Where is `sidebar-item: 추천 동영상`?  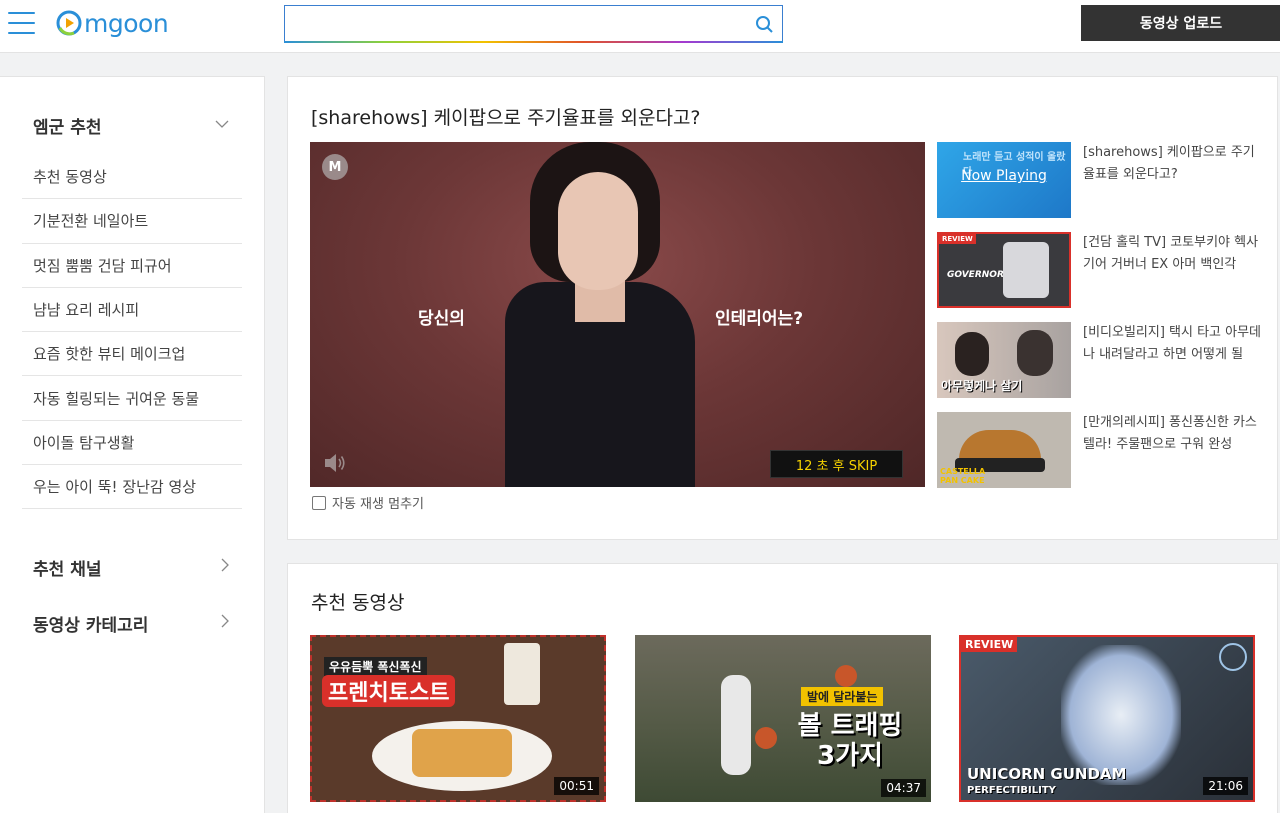 sidebar-item: 추천 동영상 is located at coordinates (132, 177).